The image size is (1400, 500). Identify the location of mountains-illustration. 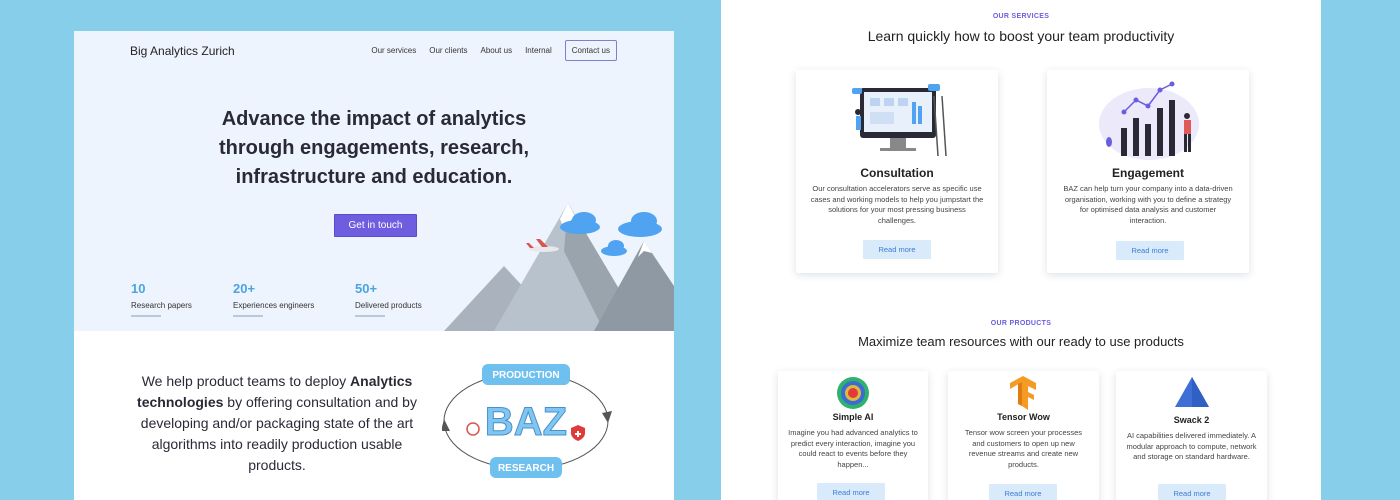
(559, 267).